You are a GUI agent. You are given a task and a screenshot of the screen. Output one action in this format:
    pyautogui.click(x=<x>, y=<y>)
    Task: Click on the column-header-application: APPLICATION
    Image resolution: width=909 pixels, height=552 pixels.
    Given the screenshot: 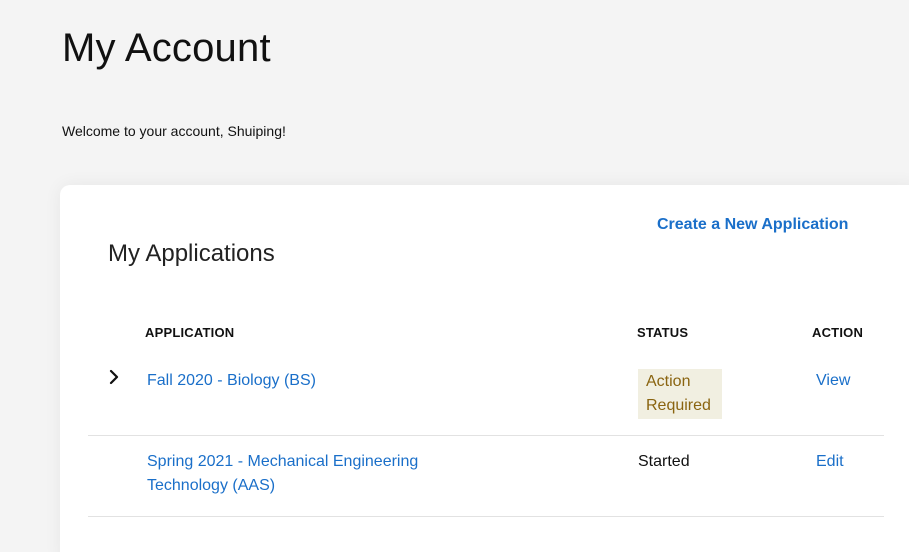 What is the action you would take?
    pyautogui.click(x=190, y=332)
    